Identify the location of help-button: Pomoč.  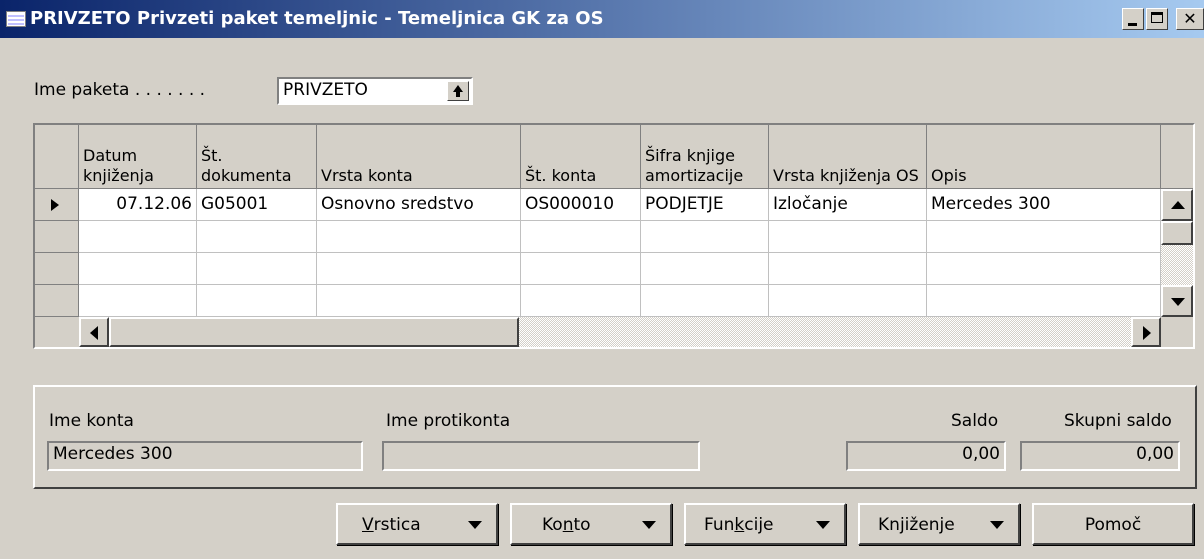
(1113, 524).